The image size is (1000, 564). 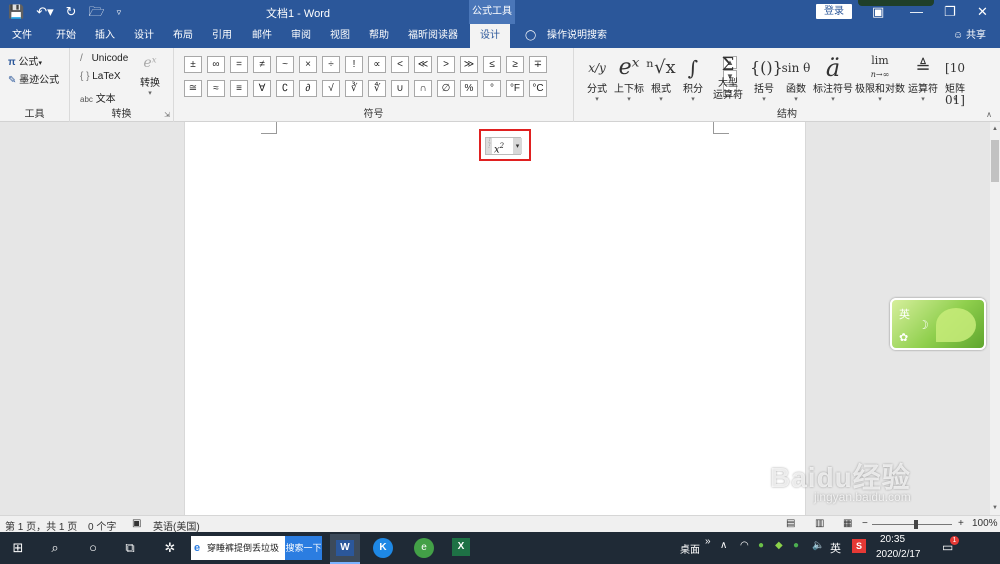 What do you see at coordinates (22, 36) in the screenshot?
I see `tab-file: 文件` at bounding box center [22, 36].